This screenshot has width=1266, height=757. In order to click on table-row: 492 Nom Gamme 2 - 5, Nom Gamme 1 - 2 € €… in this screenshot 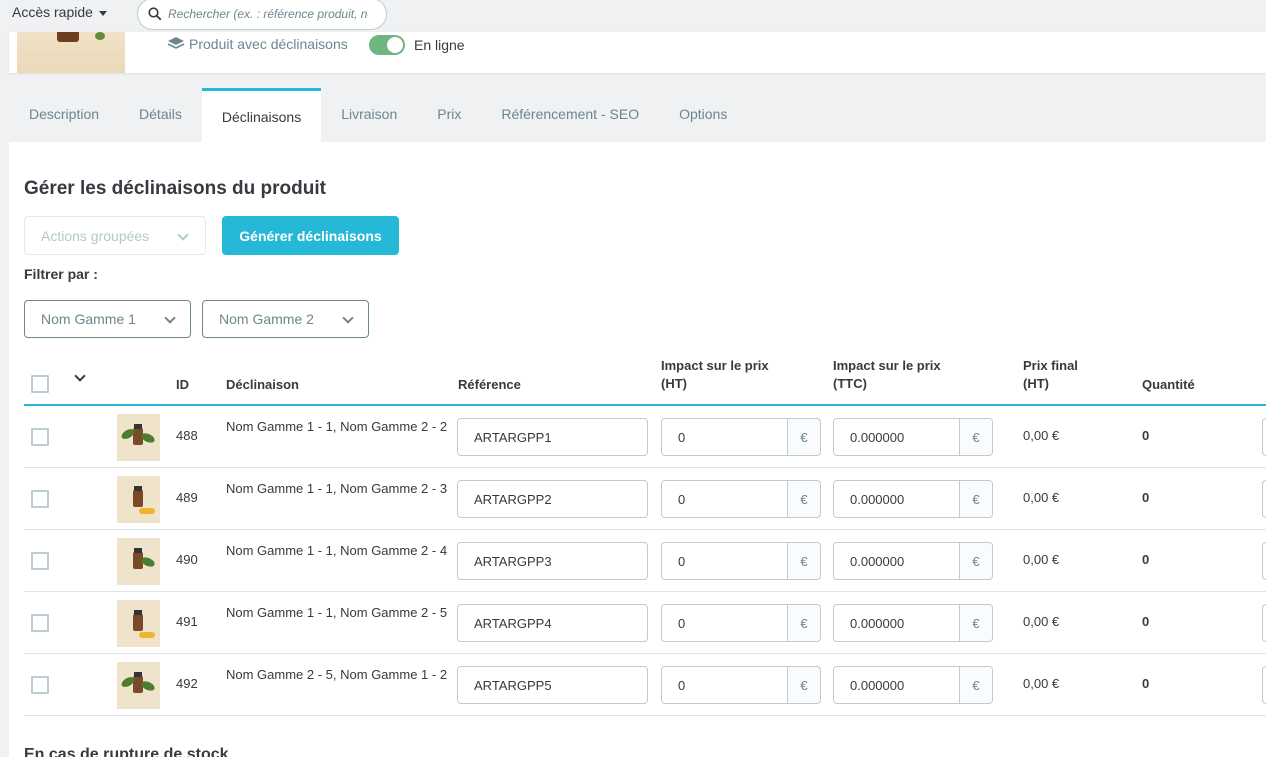, I will do `click(645, 685)`.